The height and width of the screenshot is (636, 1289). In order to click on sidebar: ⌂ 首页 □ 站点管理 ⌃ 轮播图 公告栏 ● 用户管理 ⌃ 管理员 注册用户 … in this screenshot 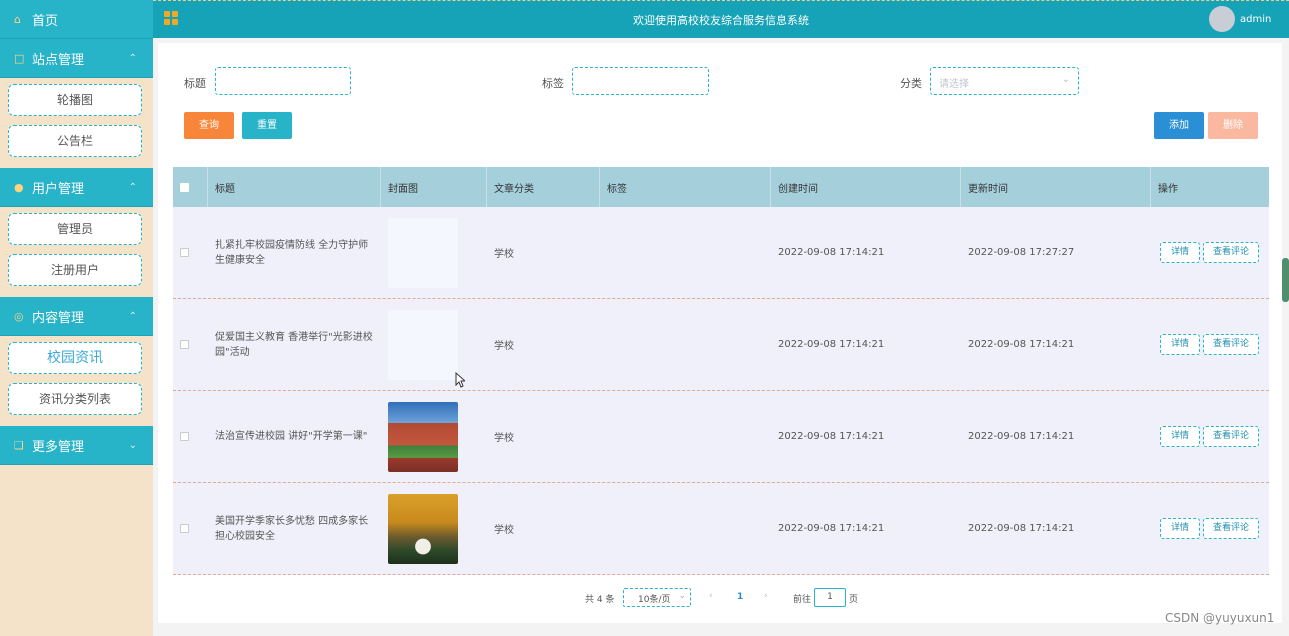, I will do `click(76, 318)`.